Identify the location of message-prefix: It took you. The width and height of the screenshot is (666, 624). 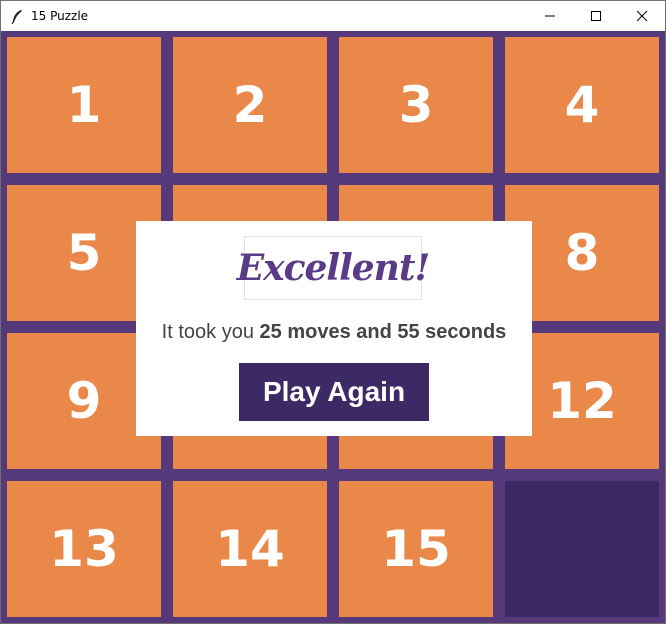
(210, 332).